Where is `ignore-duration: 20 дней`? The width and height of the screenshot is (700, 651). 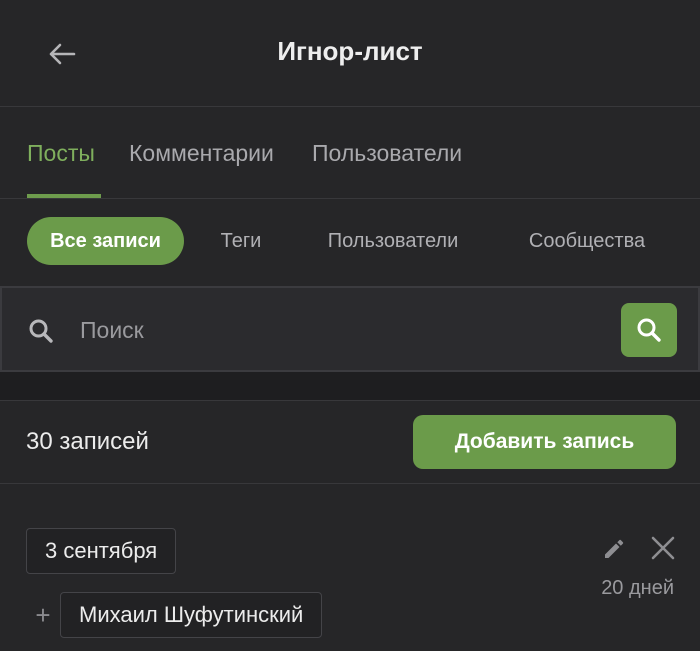 ignore-duration: 20 дней is located at coordinates (637, 588).